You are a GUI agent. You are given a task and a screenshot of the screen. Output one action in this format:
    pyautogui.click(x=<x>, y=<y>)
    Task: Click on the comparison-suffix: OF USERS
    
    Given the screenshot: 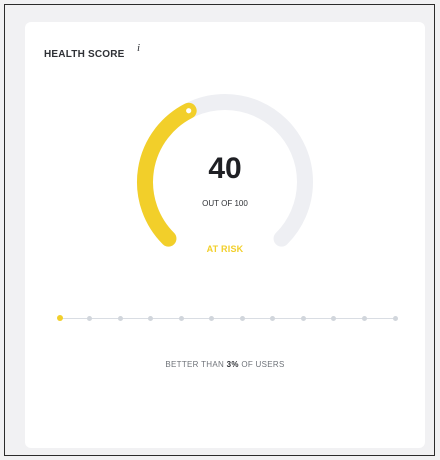 What is the action you would take?
    pyautogui.click(x=263, y=364)
    